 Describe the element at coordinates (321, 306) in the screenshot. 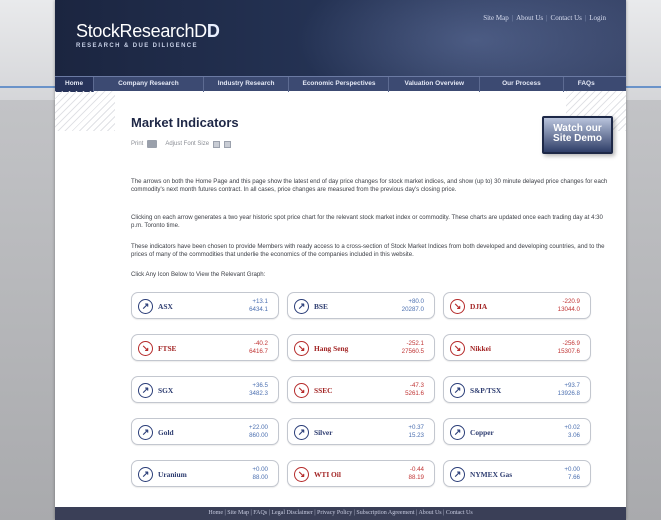

I see `indicator-name: BSE` at that location.